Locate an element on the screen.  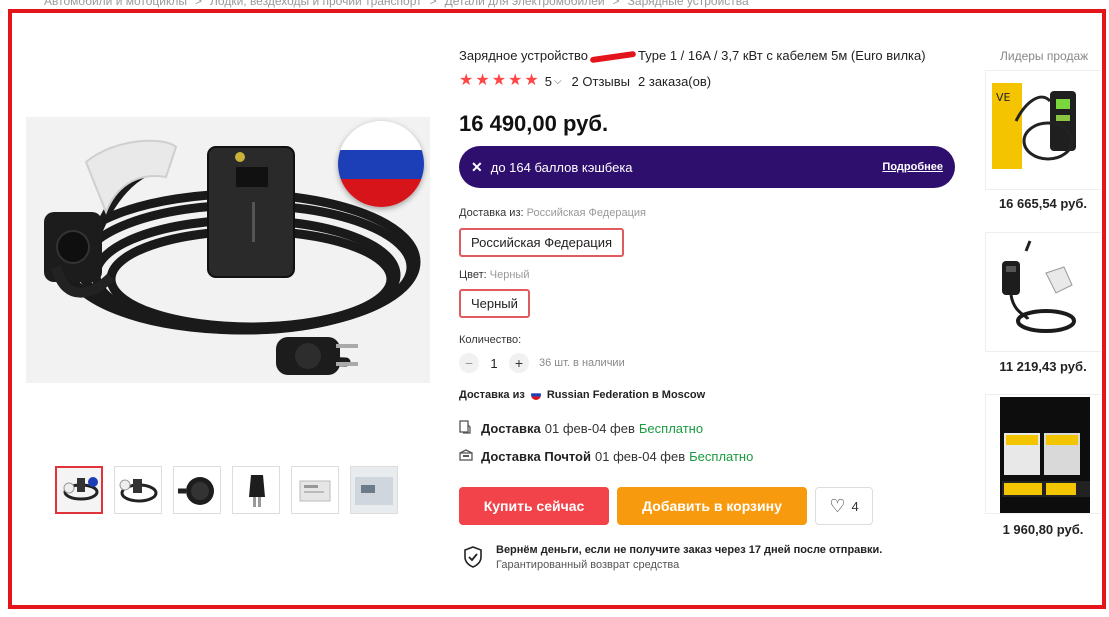
cashback-text: до 164 баллов кэшбека is located at coordinates (561, 167).